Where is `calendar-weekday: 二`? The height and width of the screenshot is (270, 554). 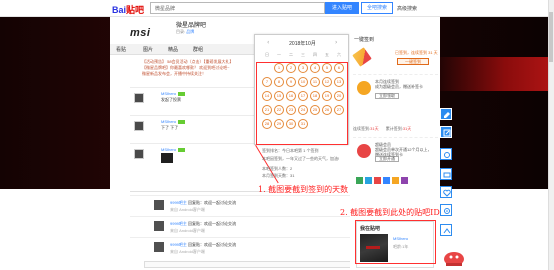 calendar-weekday: 二 is located at coordinates (291, 54).